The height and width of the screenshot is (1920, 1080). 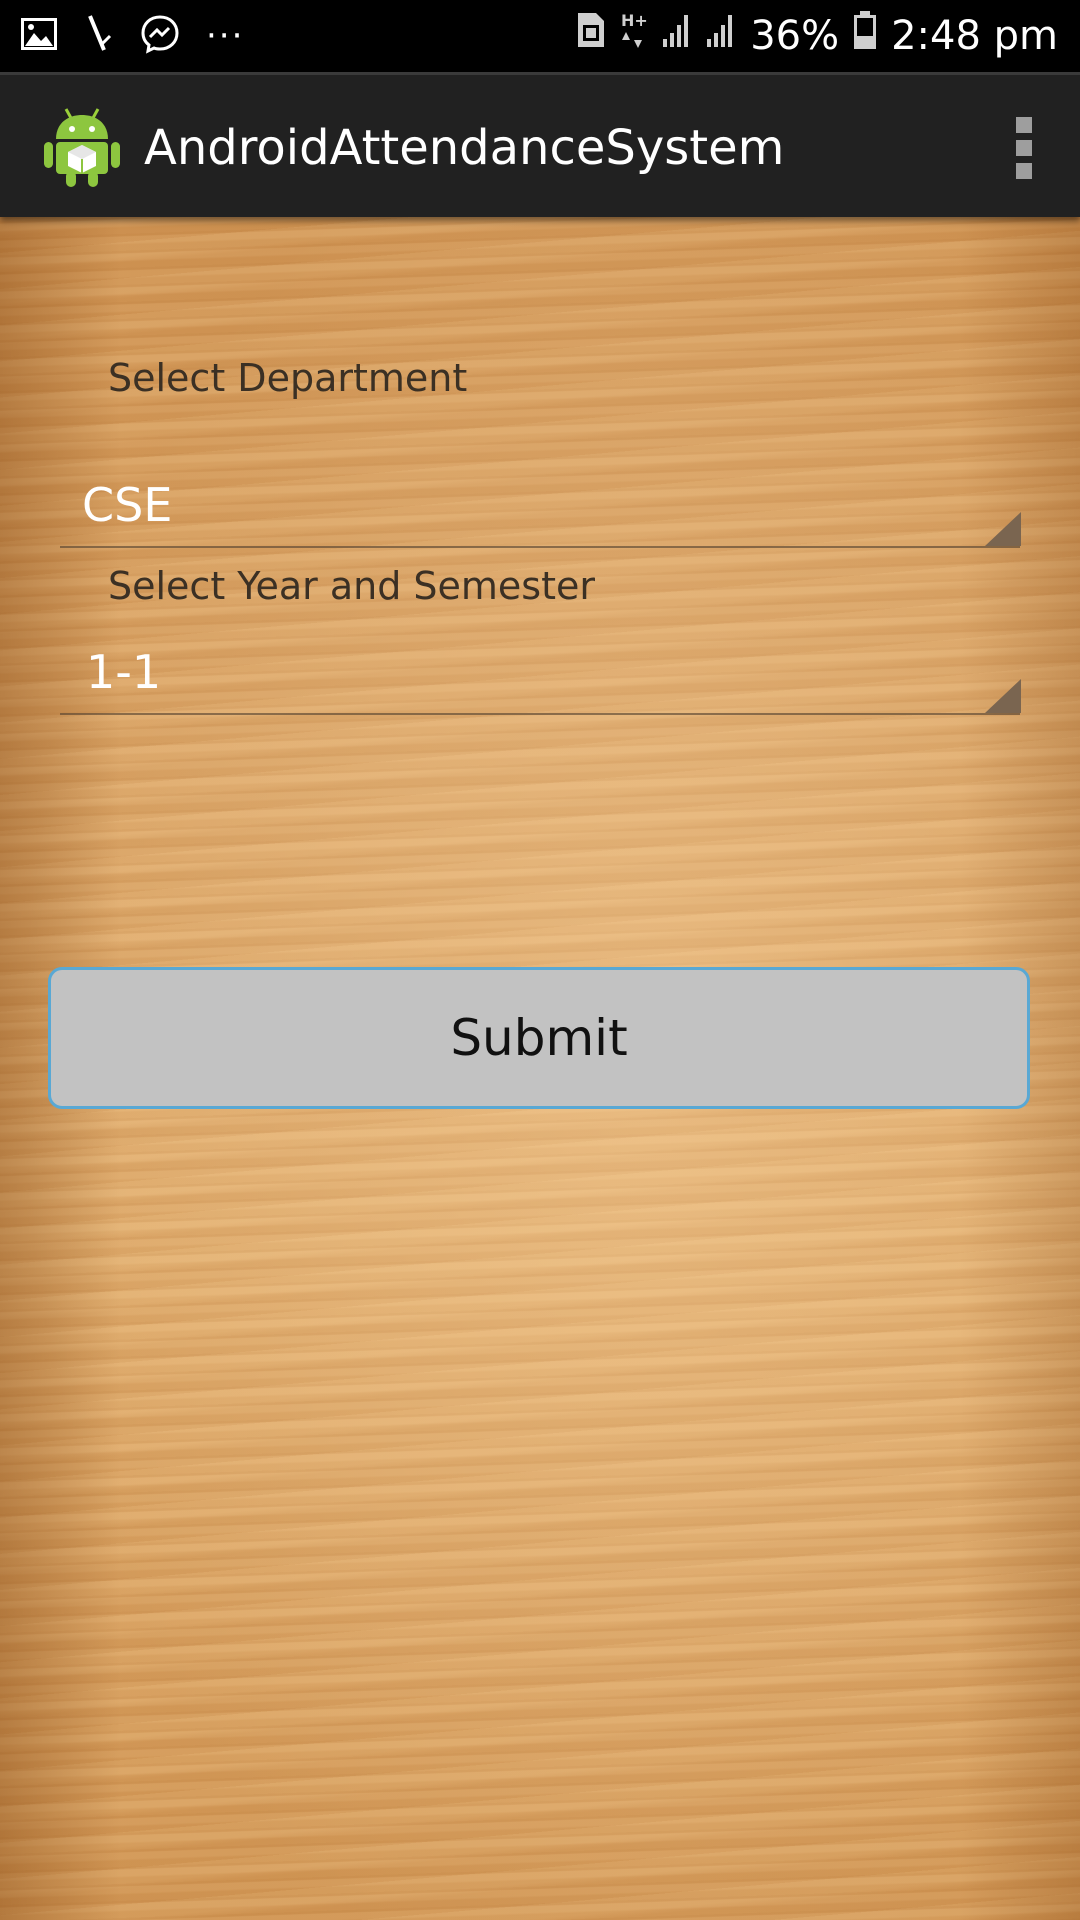 I want to click on app-title: AndroidAttendanceSystem, so click(x=464, y=148).